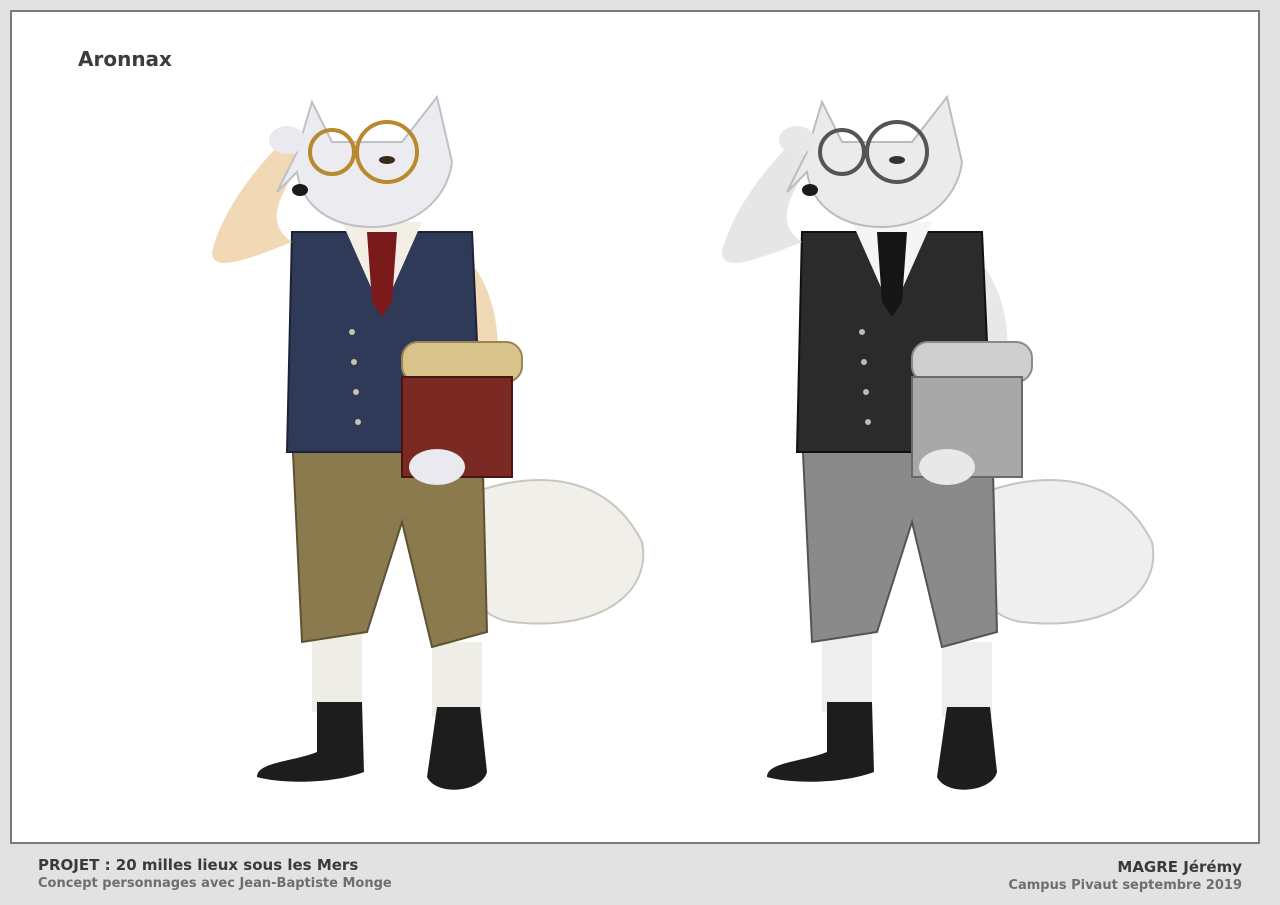 The image size is (1280, 905). What do you see at coordinates (1179, 867) in the screenshot?
I see `author-name: MAGRE Jérémy` at bounding box center [1179, 867].